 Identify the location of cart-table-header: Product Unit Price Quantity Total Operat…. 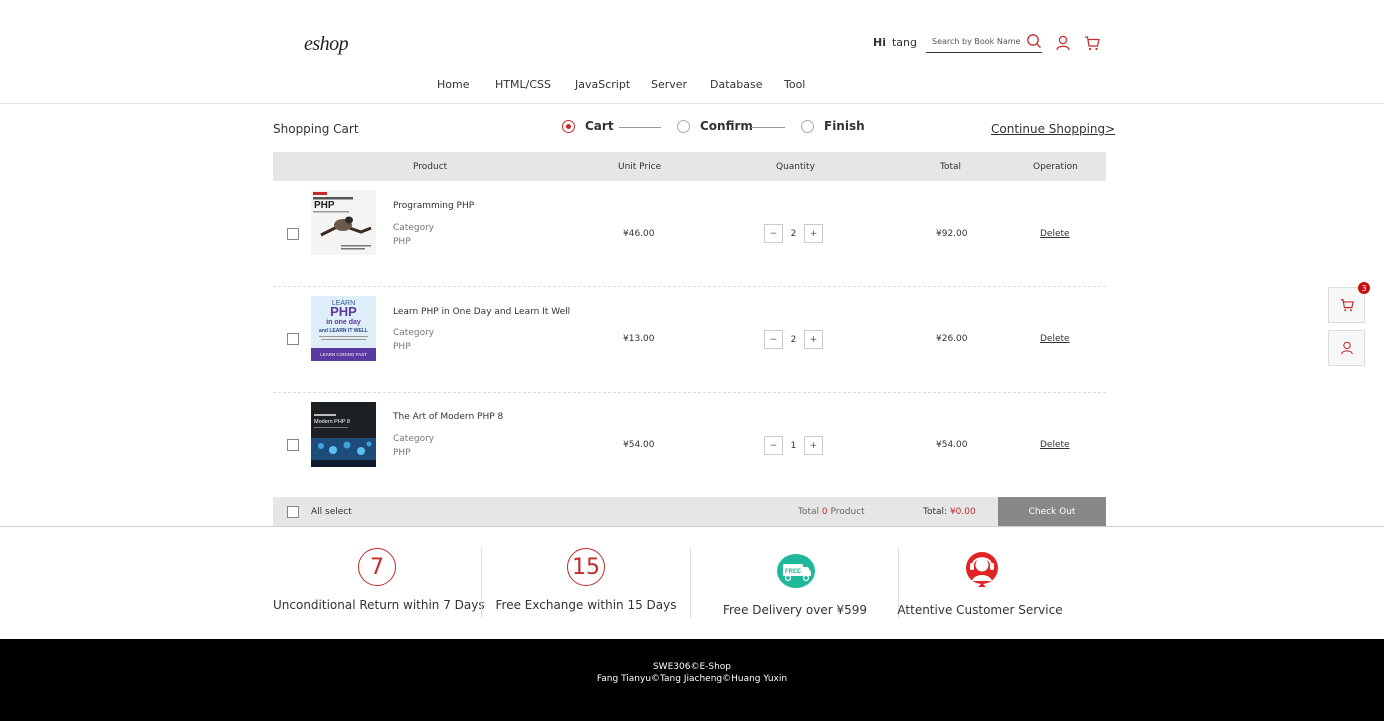
(689, 166).